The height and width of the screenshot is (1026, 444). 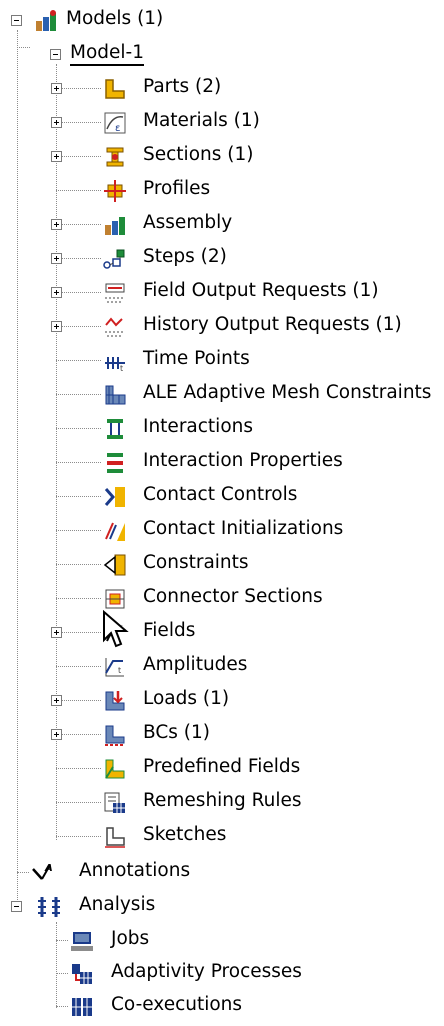 I want to click on tree-node-contact-initializations: Contact Initializations, so click(x=222, y=530).